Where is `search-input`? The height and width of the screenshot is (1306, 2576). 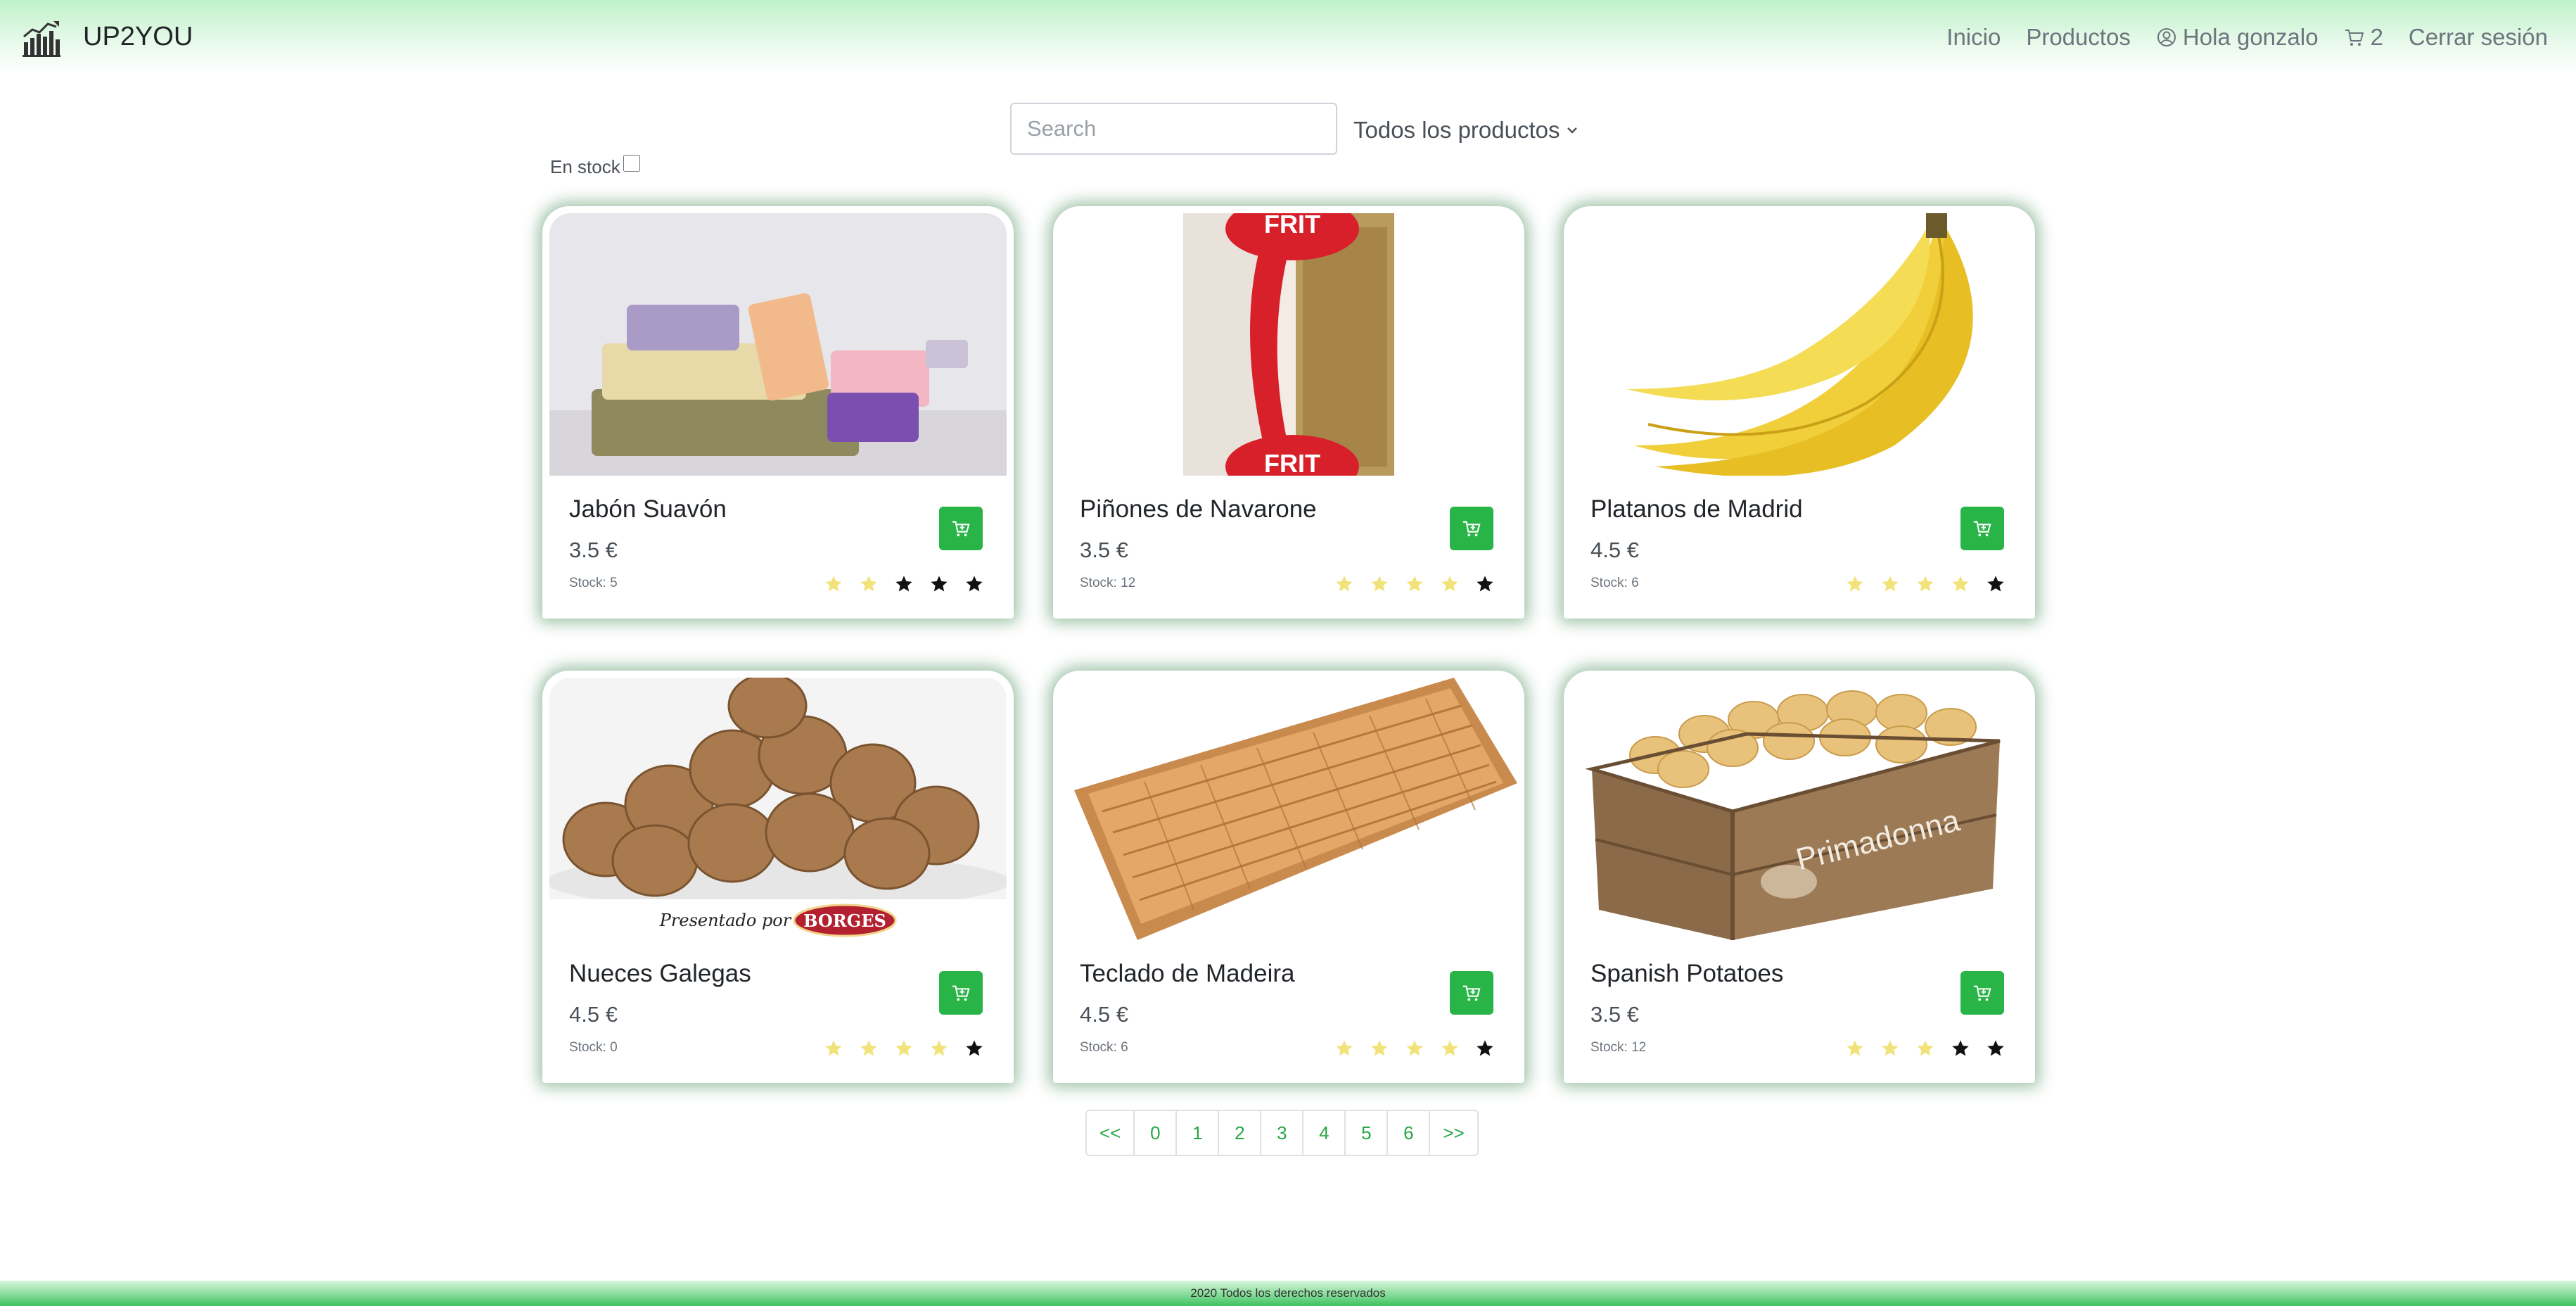
search-input is located at coordinates (1173, 129).